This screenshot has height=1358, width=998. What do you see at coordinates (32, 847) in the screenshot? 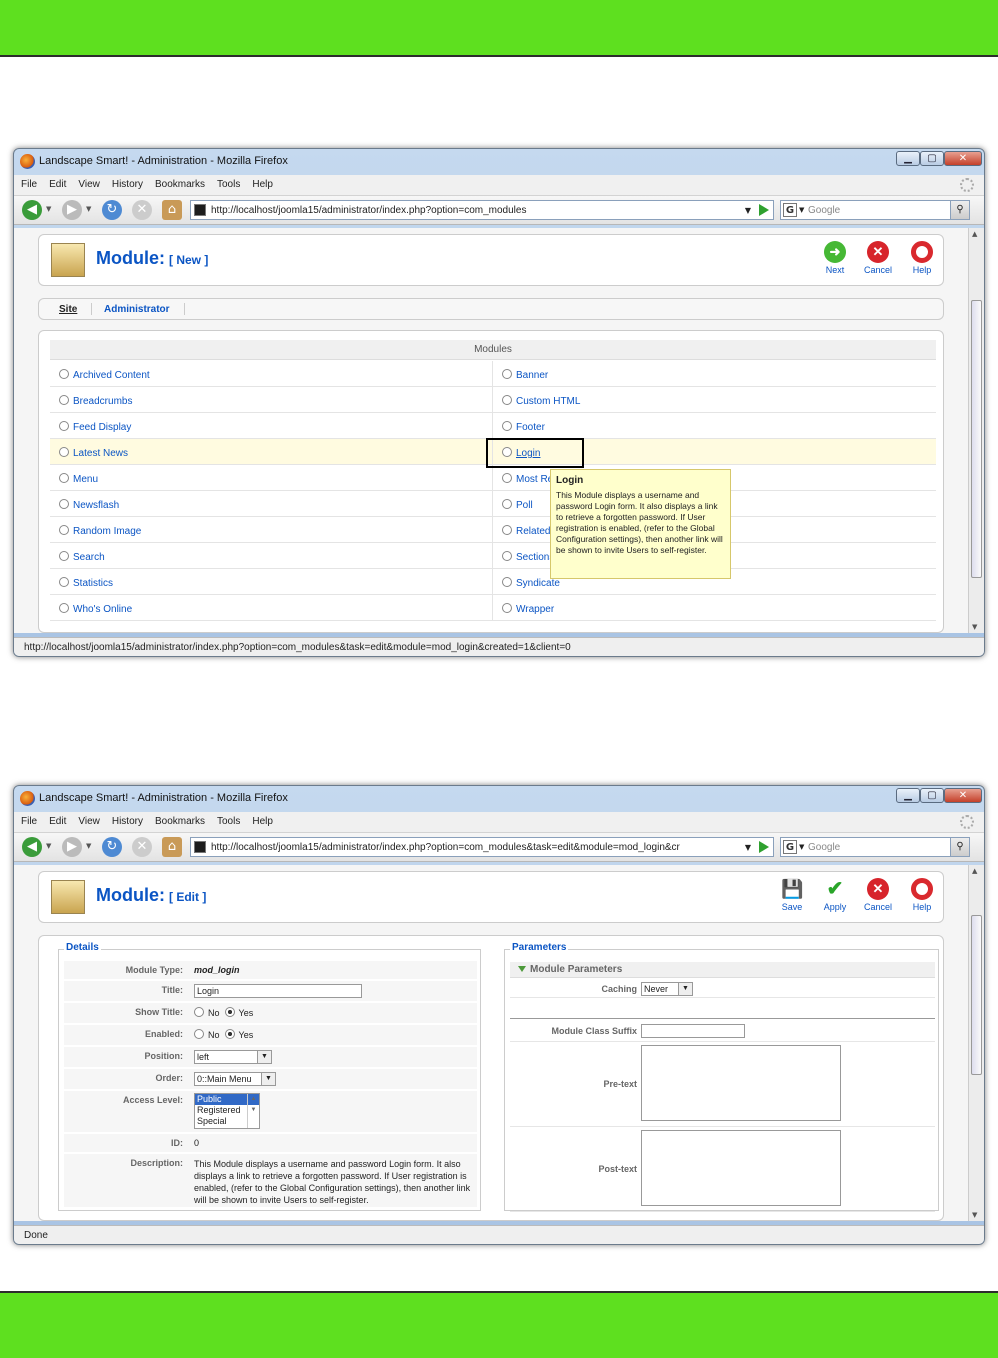
I see `back-arrow-icon: ◀` at bounding box center [32, 847].